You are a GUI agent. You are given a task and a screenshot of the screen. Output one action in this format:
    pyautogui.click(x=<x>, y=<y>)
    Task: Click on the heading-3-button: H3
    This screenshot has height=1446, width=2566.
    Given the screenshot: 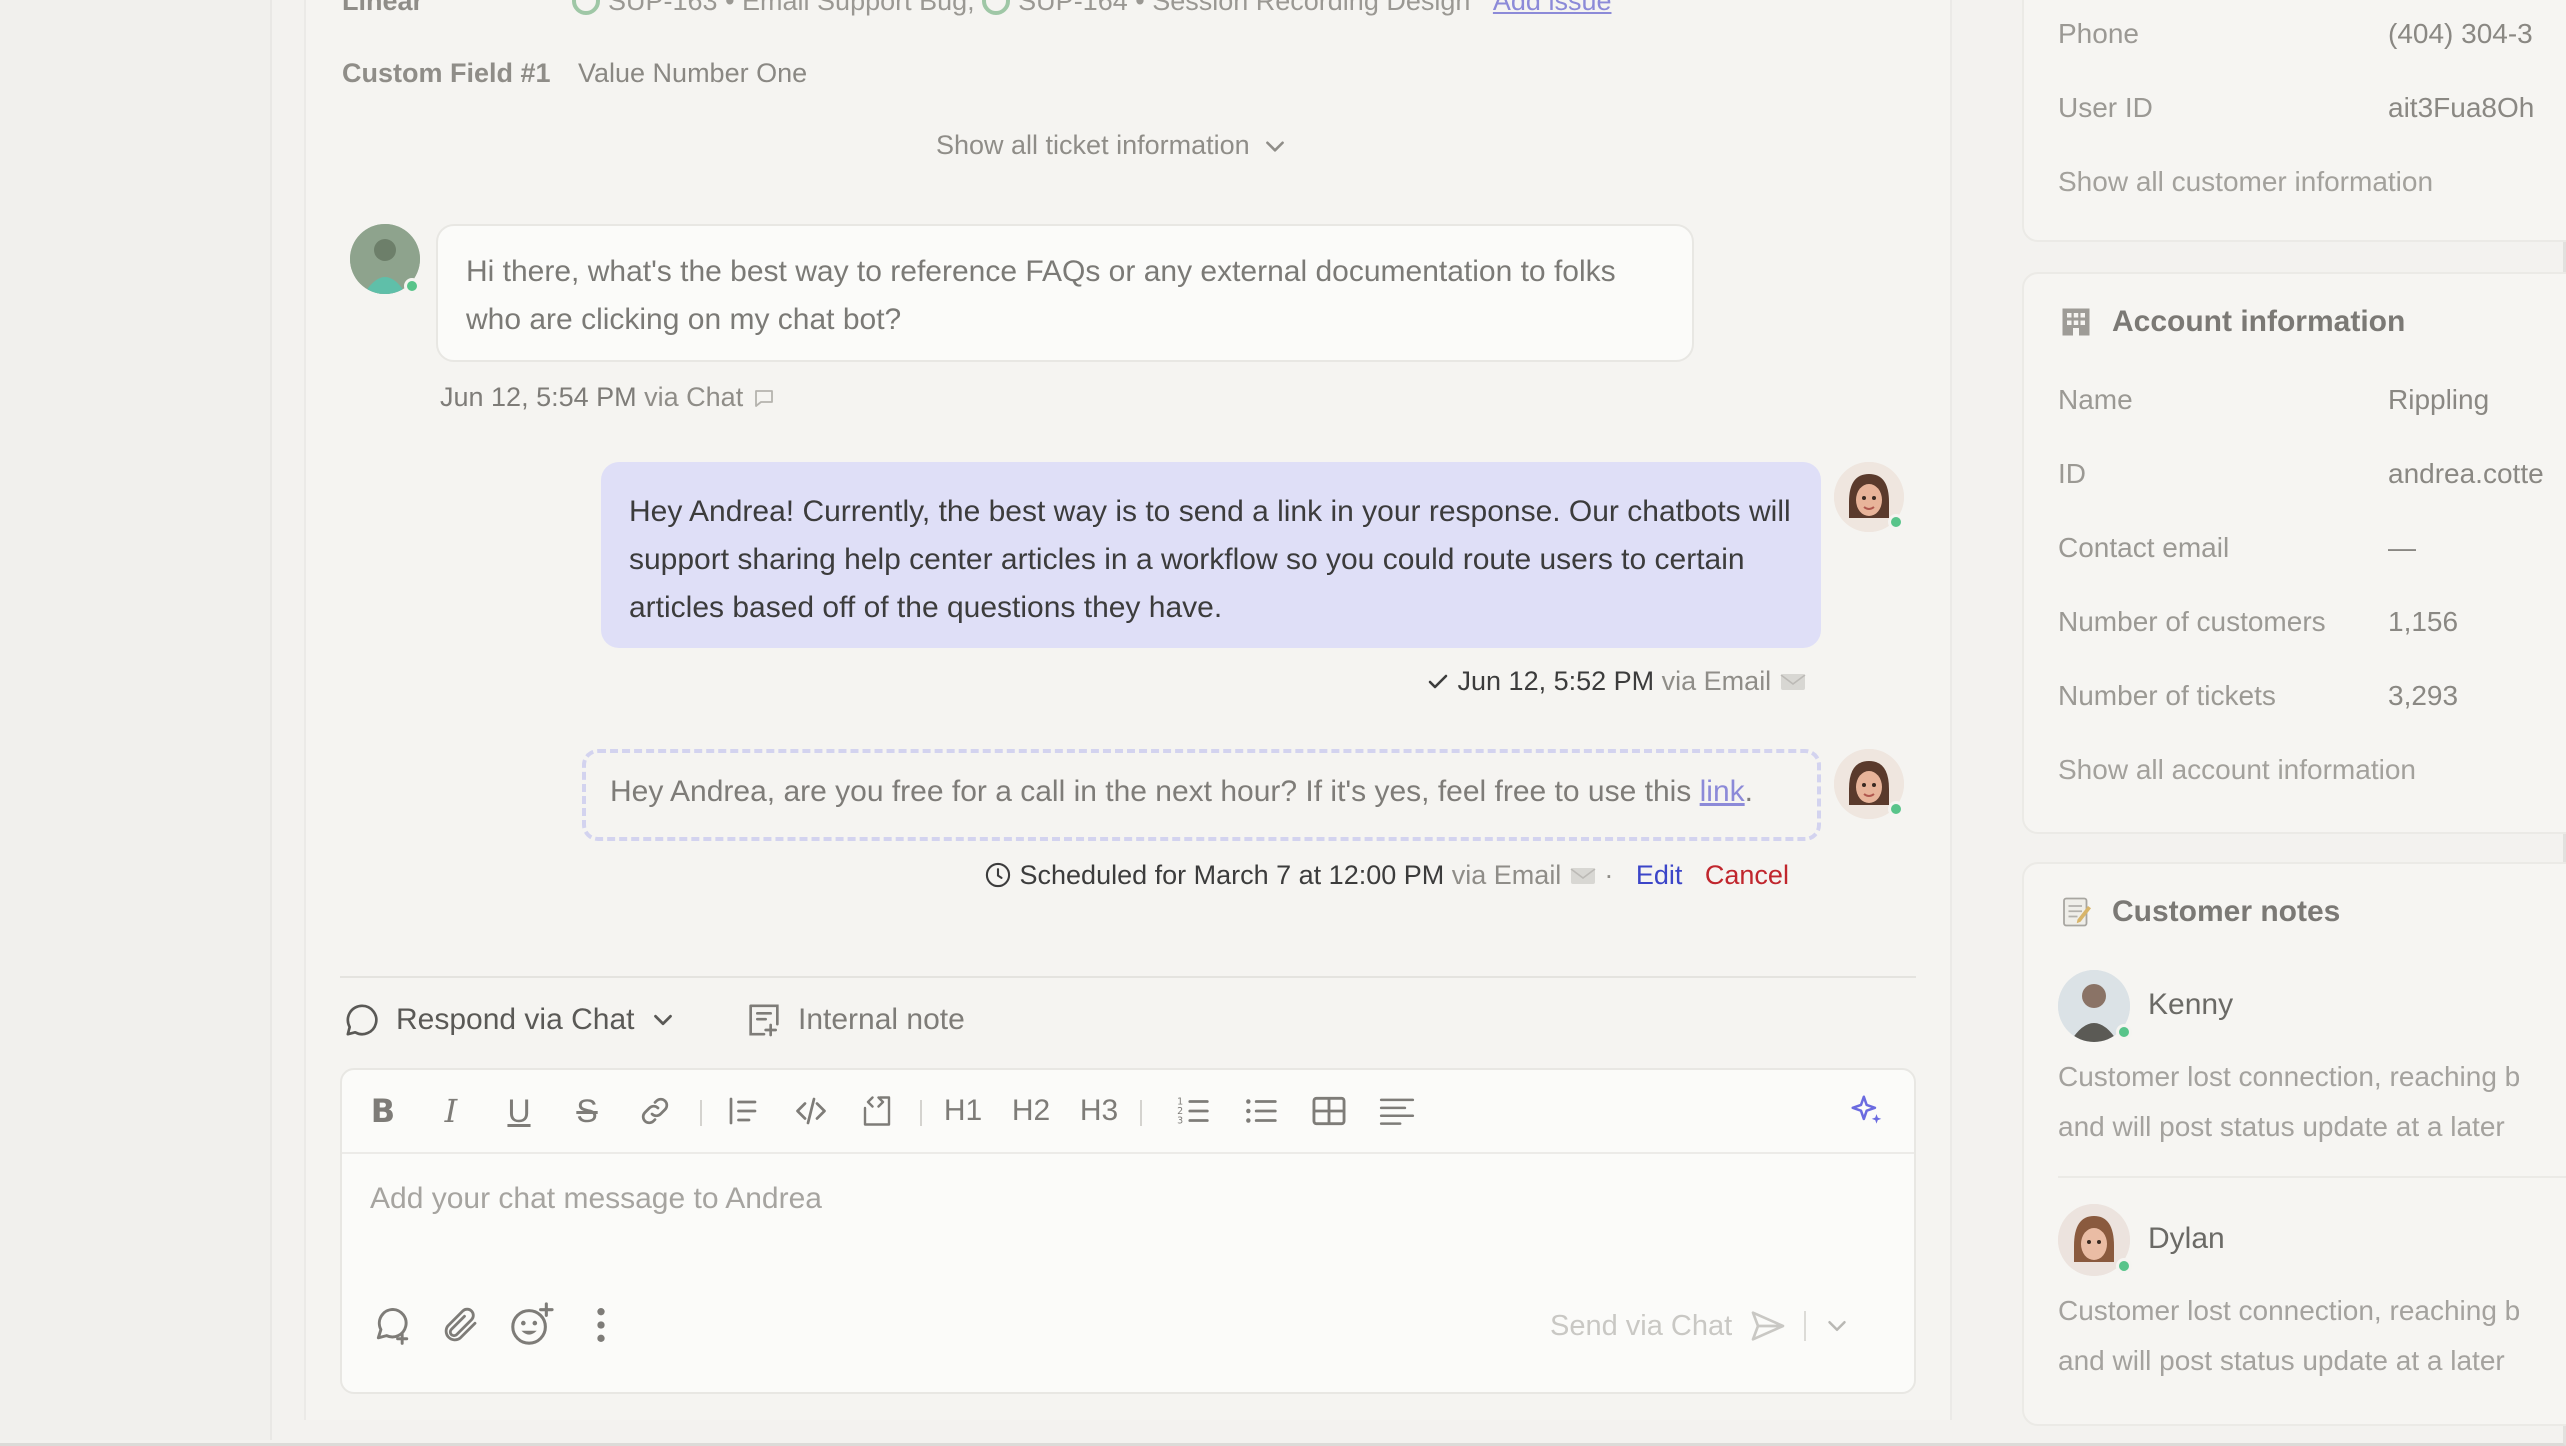 What is the action you would take?
    pyautogui.click(x=1099, y=1111)
    